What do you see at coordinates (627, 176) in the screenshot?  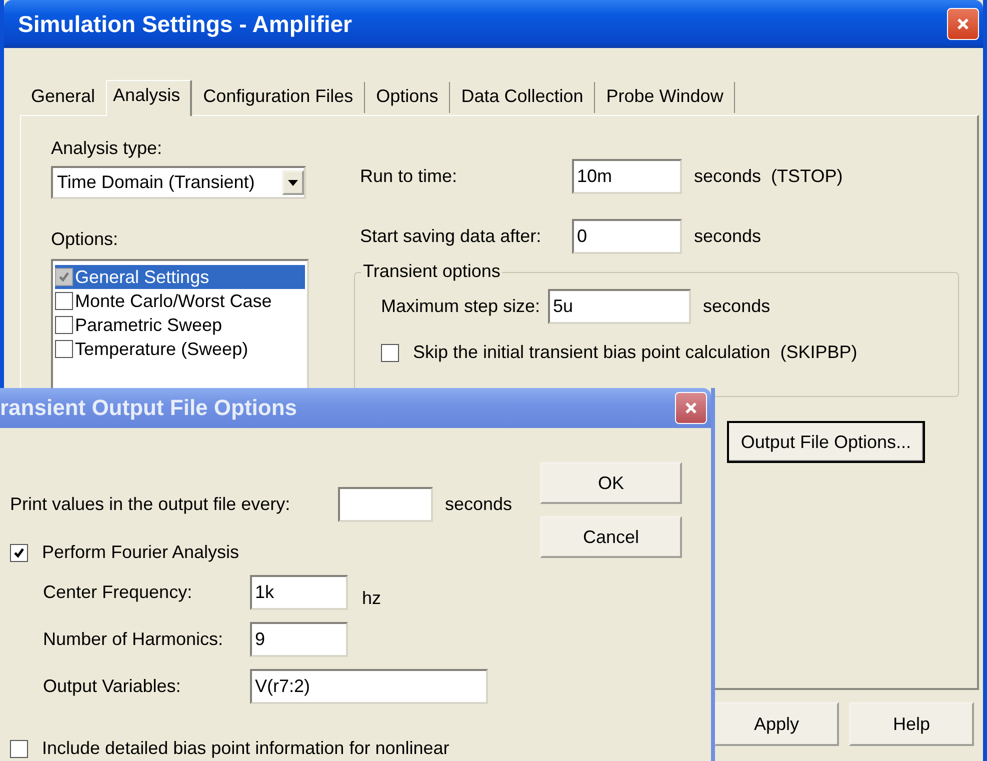 I see `input-field: 10m` at bounding box center [627, 176].